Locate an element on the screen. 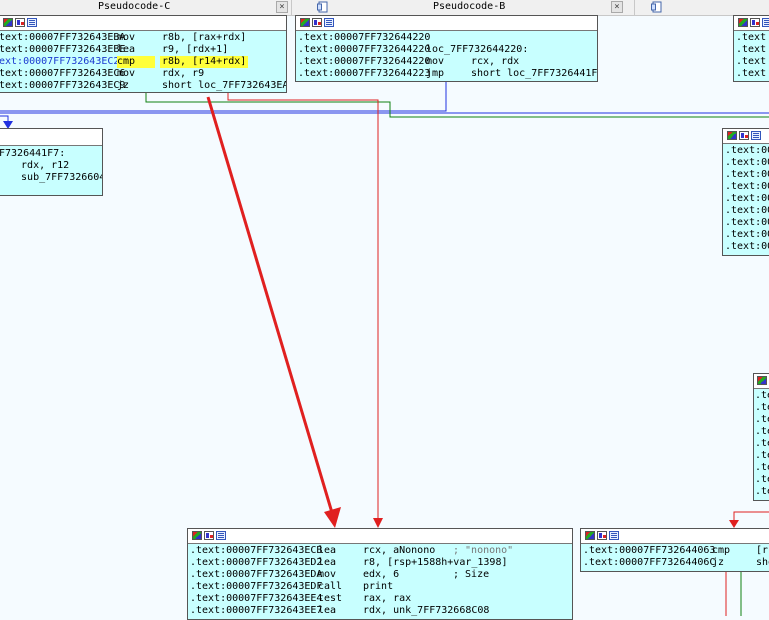 The image size is (769, 620). mnemonic: cmp is located at coordinates (136, 62).